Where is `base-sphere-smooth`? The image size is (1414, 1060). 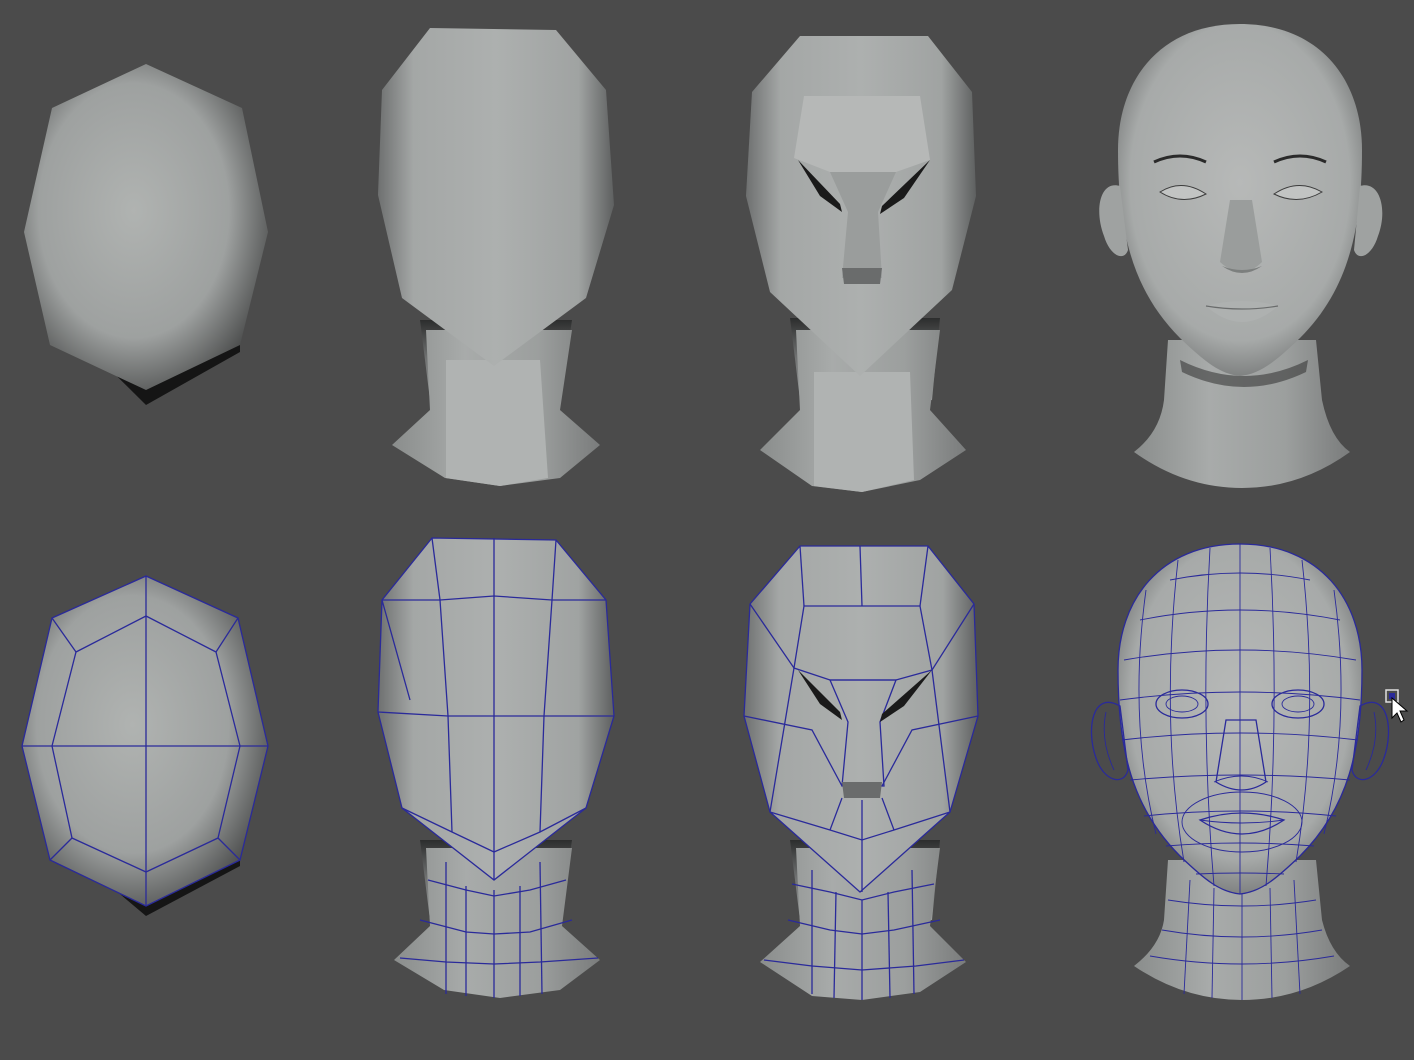
base-sphere-smooth is located at coordinates (146, 234).